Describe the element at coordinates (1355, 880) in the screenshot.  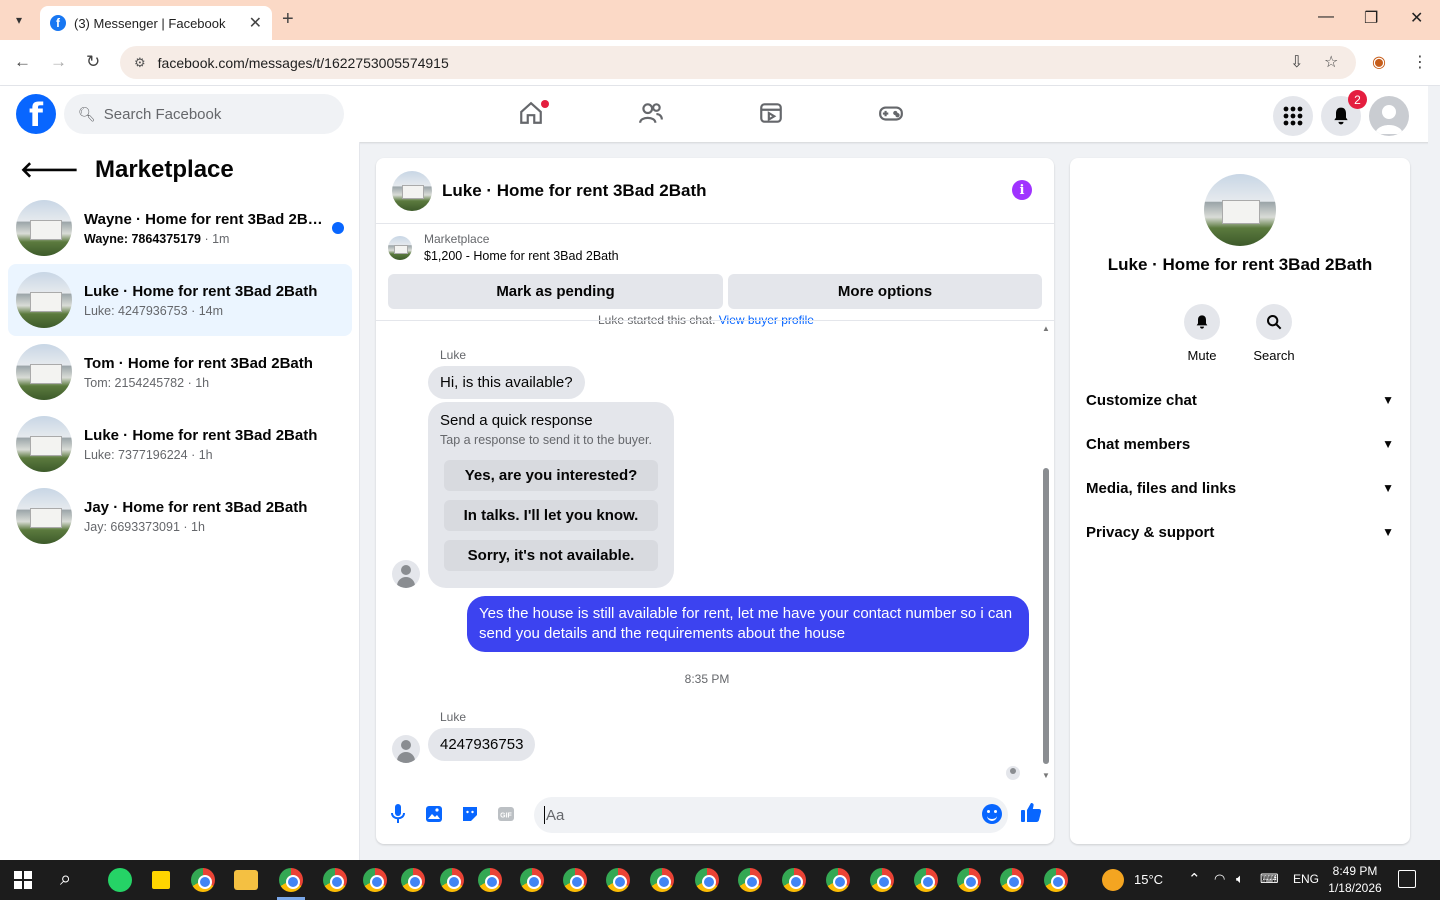
I see `taskbar-clock: 8:49 PM 1/18/2026` at that location.